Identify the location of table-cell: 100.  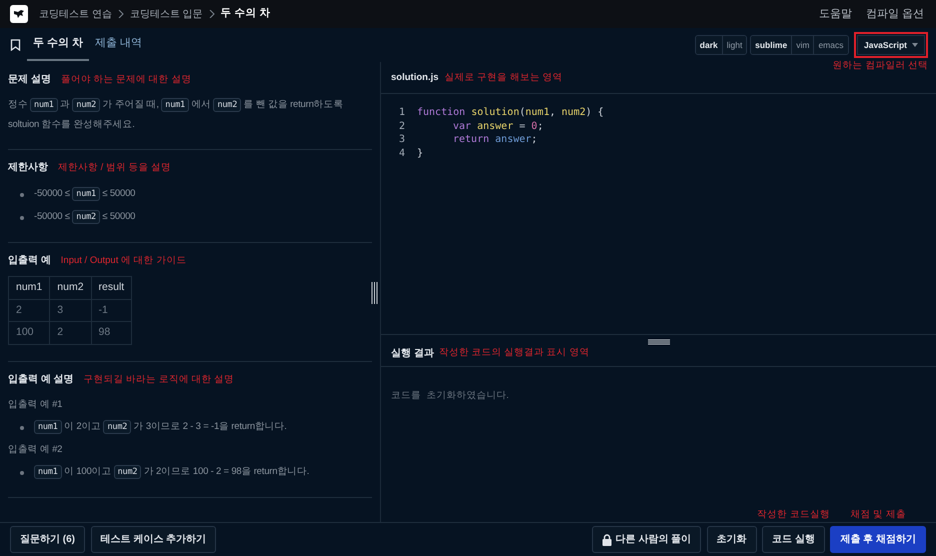
(29, 333).